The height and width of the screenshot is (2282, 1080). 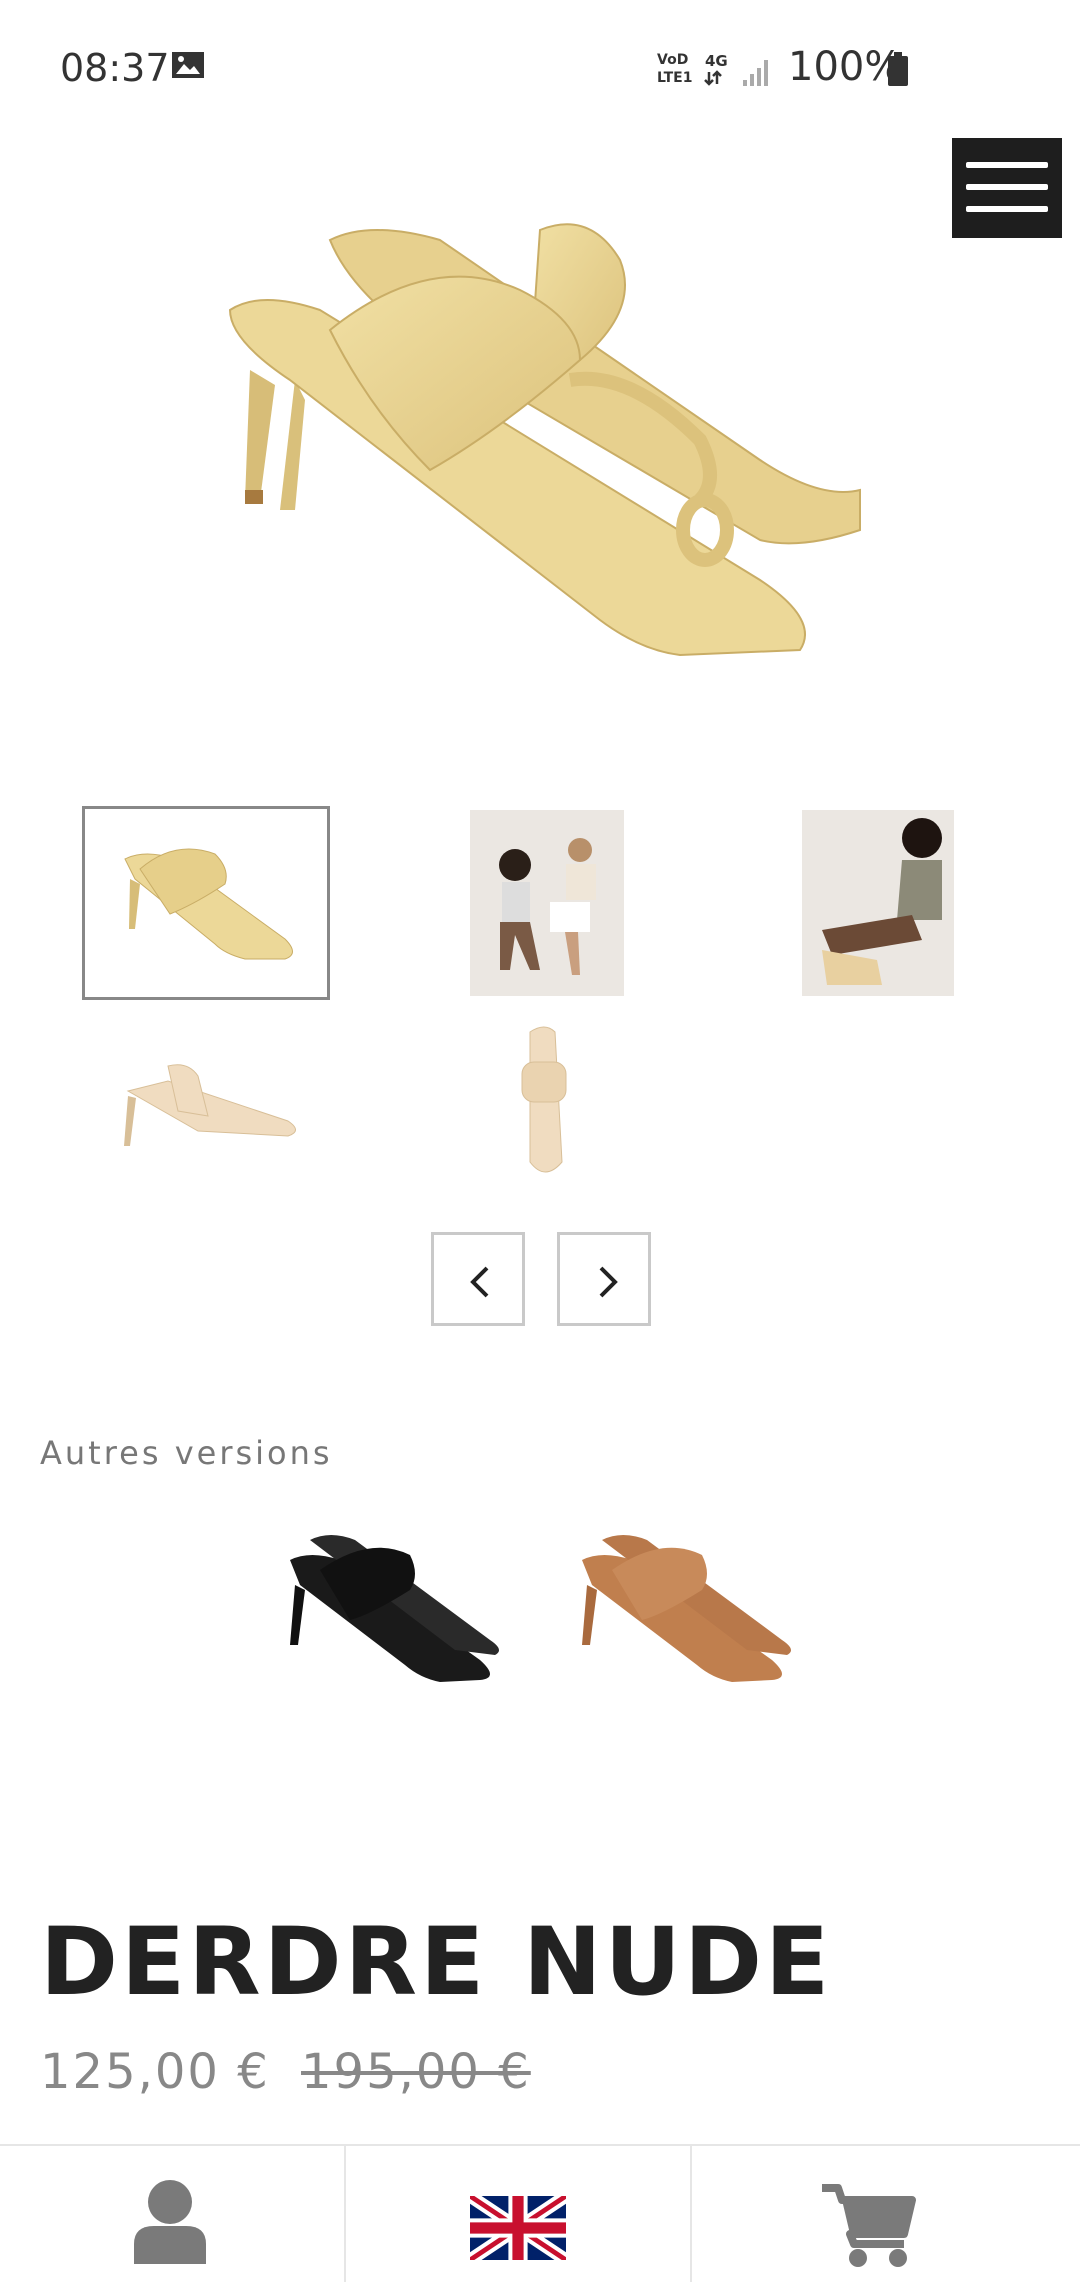 What do you see at coordinates (518, 2228) in the screenshot?
I see `uk-flag-icon` at bounding box center [518, 2228].